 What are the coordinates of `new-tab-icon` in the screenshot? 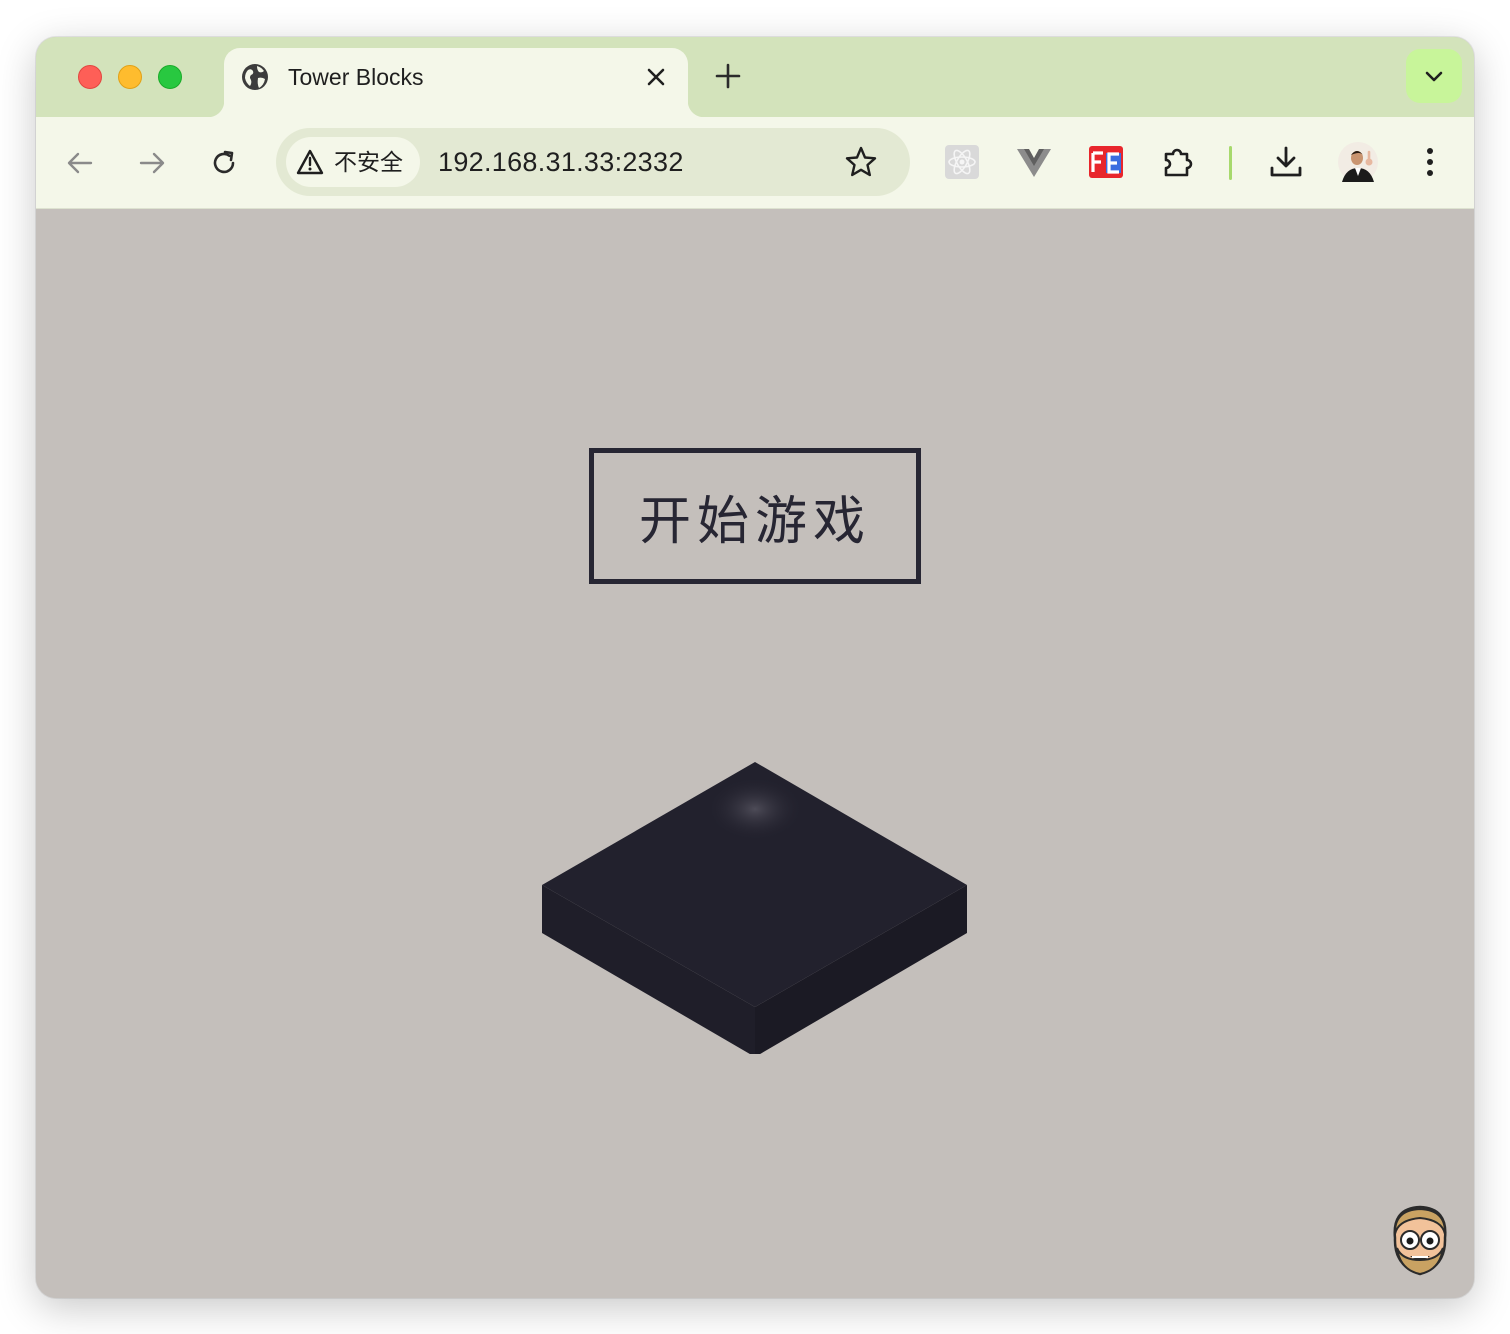 It's located at (728, 76).